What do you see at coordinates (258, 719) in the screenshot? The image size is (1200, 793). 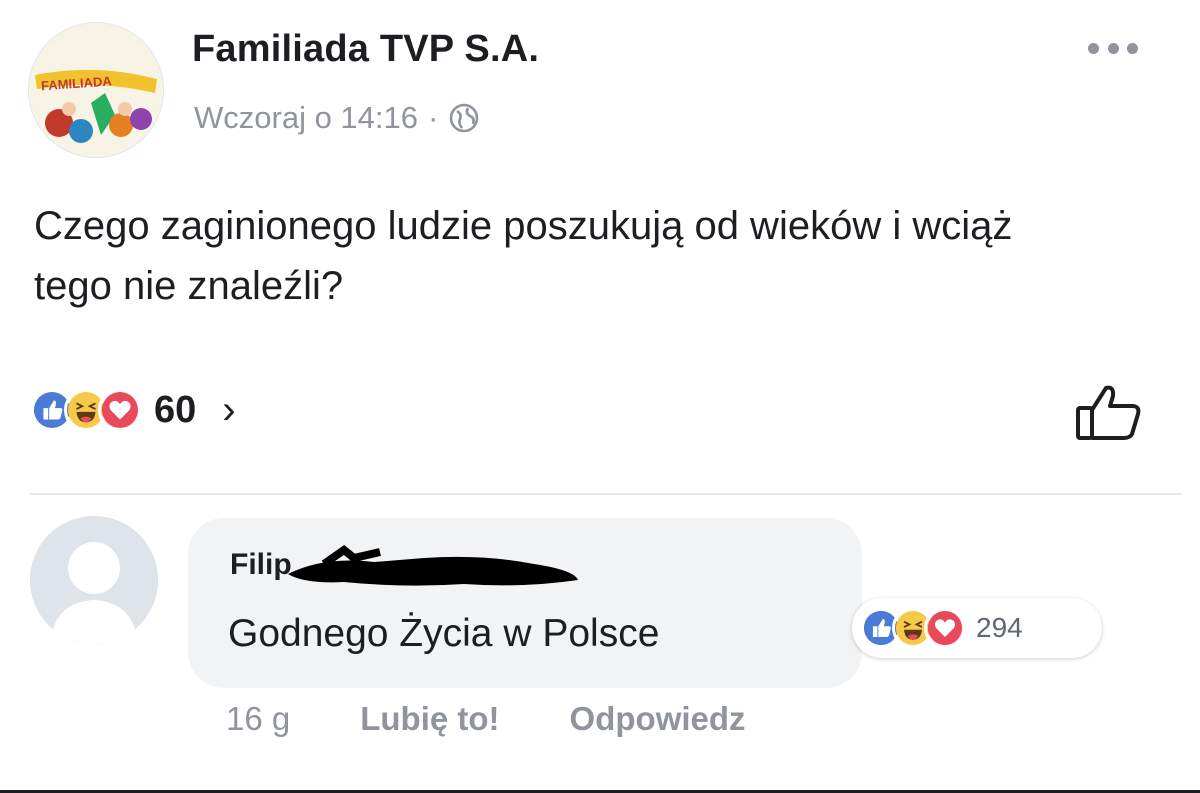 I see `comment-time: 16 g` at bounding box center [258, 719].